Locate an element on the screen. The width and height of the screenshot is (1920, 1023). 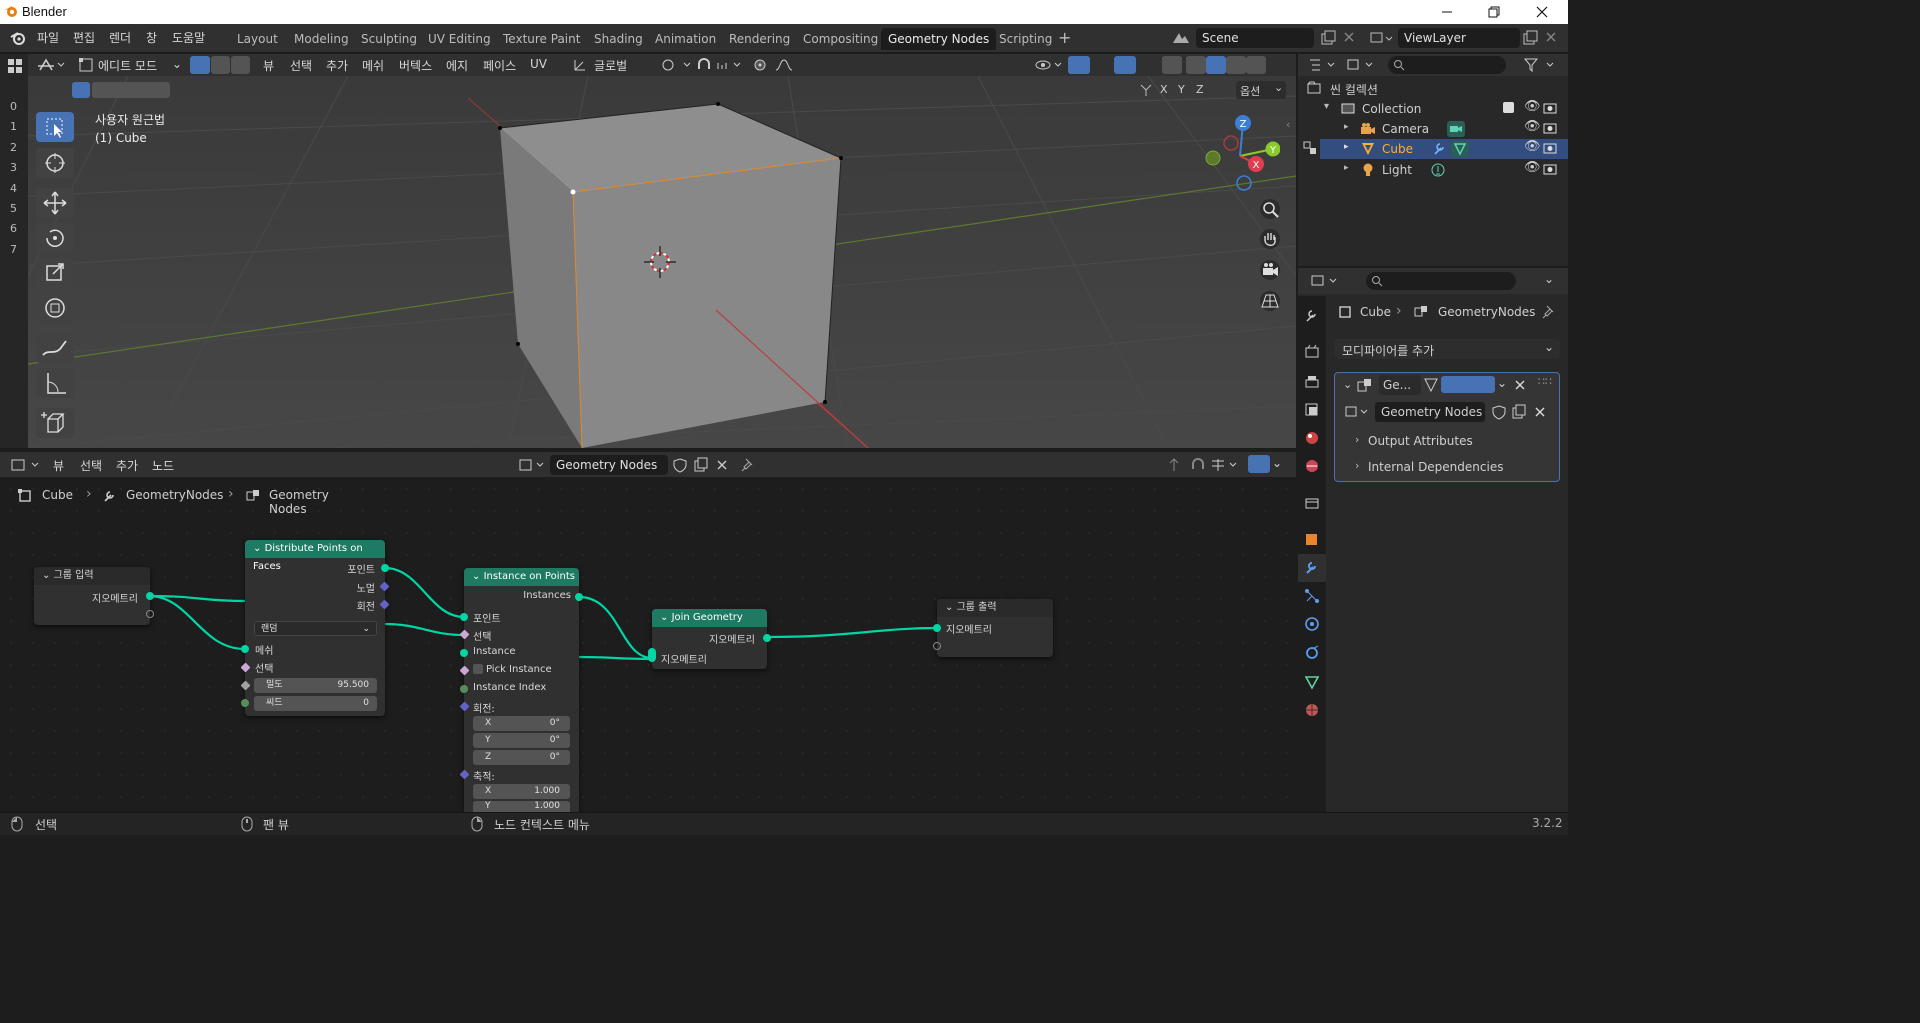
breadcrumb-object: Cube is located at coordinates (57, 495).